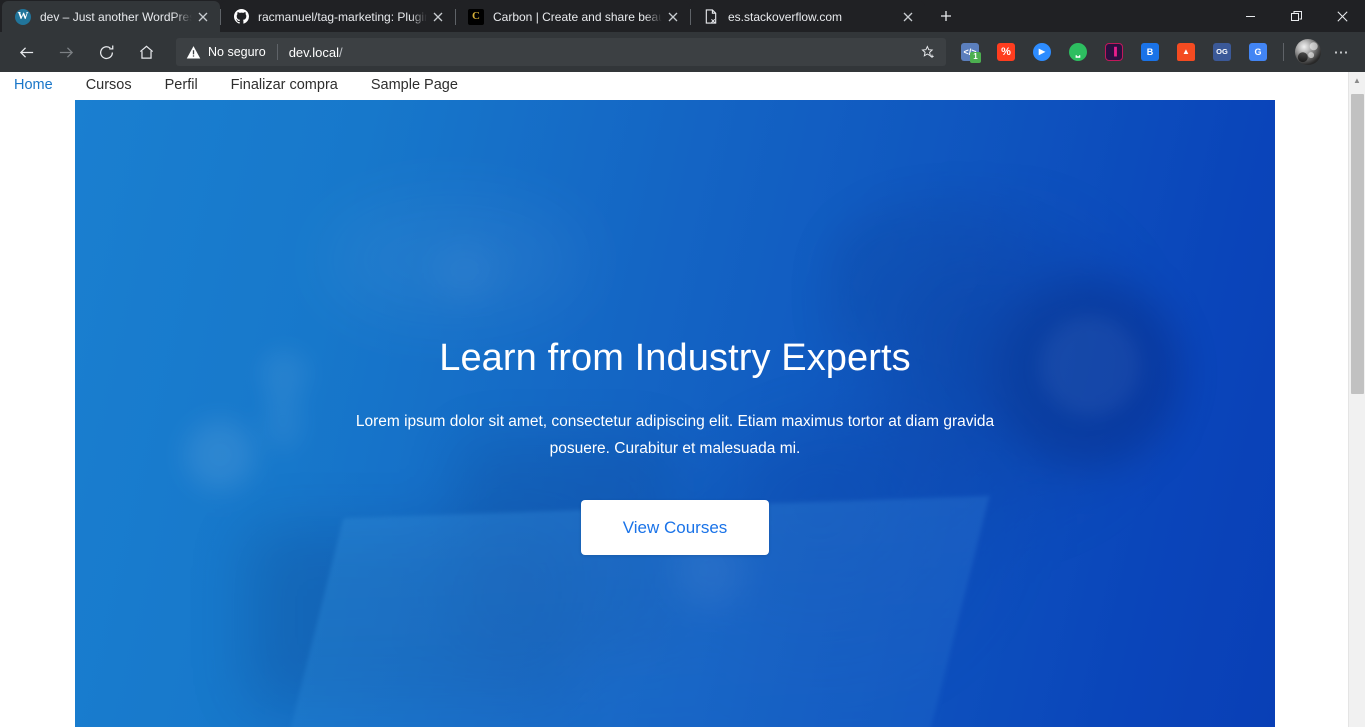 This screenshot has width=1365, height=727. I want to click on tag-extension-glyph: B, so click(1150, 52).